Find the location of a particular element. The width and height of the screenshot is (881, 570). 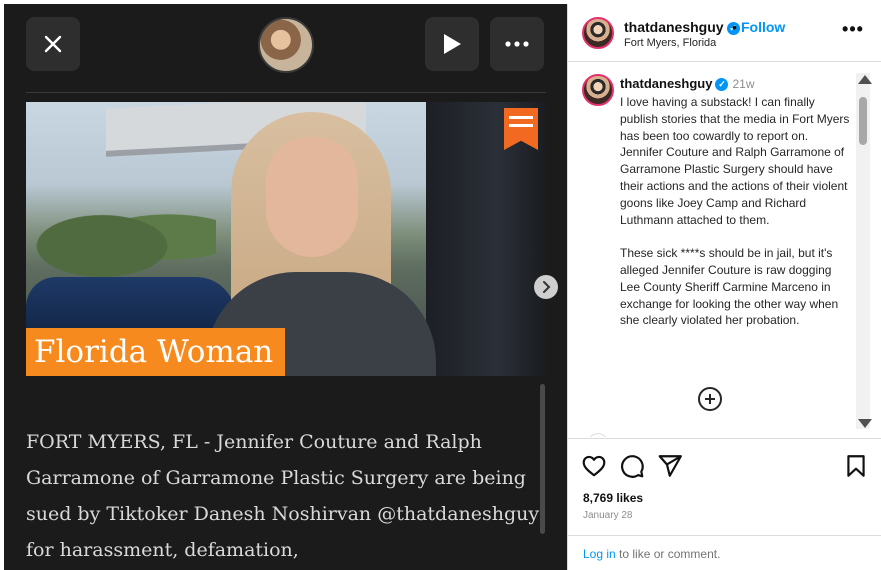

close-icon is located at coordinates (53, 44).